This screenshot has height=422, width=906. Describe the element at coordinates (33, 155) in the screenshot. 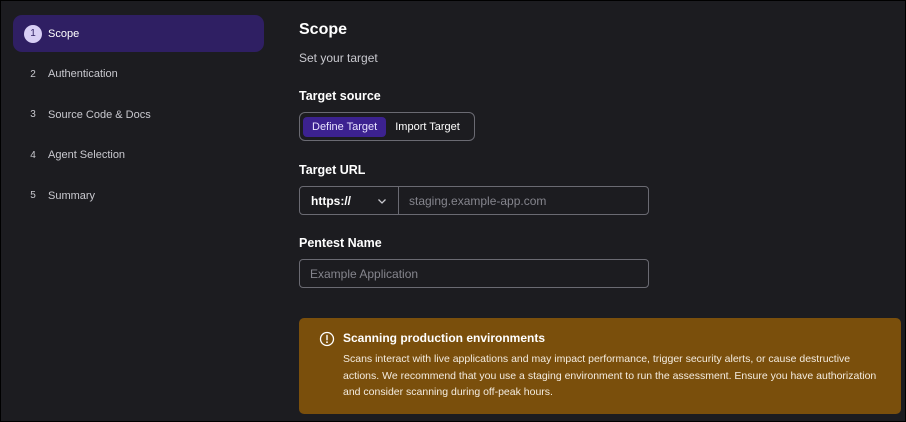

I see `step-number: 4` at that location.